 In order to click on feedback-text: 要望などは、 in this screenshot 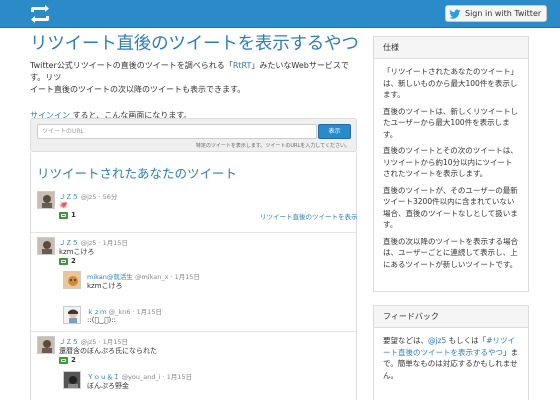, I will do `click(405, 340)`.